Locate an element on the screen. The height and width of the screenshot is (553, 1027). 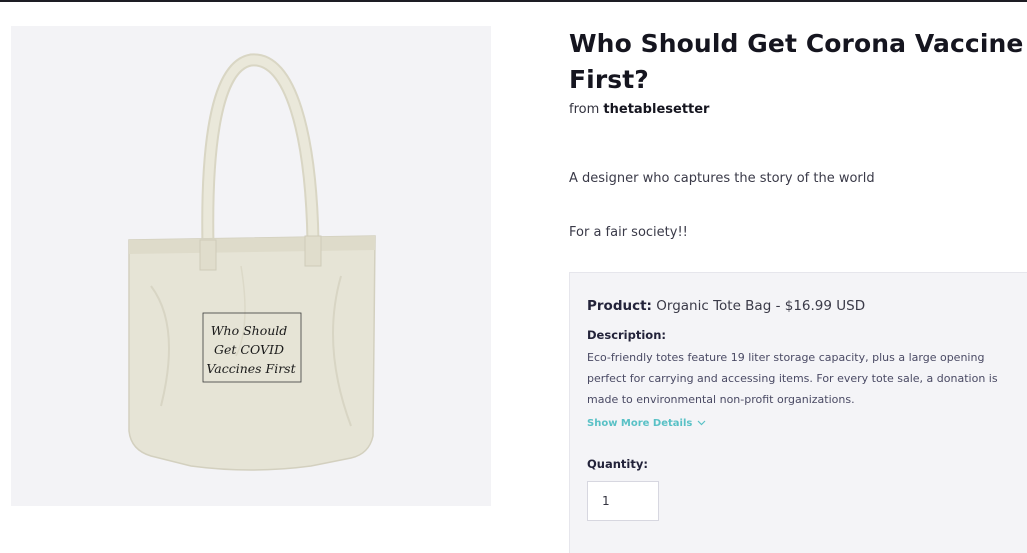
design-line-2: Get COVID is located at coordinates (249, 349).